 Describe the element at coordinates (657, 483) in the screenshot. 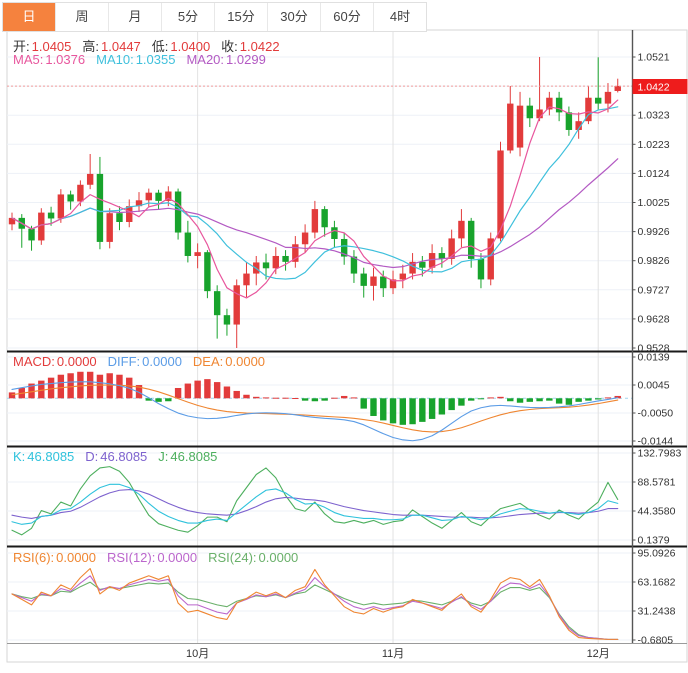

I see `svg-text: 88.5781` at that location.